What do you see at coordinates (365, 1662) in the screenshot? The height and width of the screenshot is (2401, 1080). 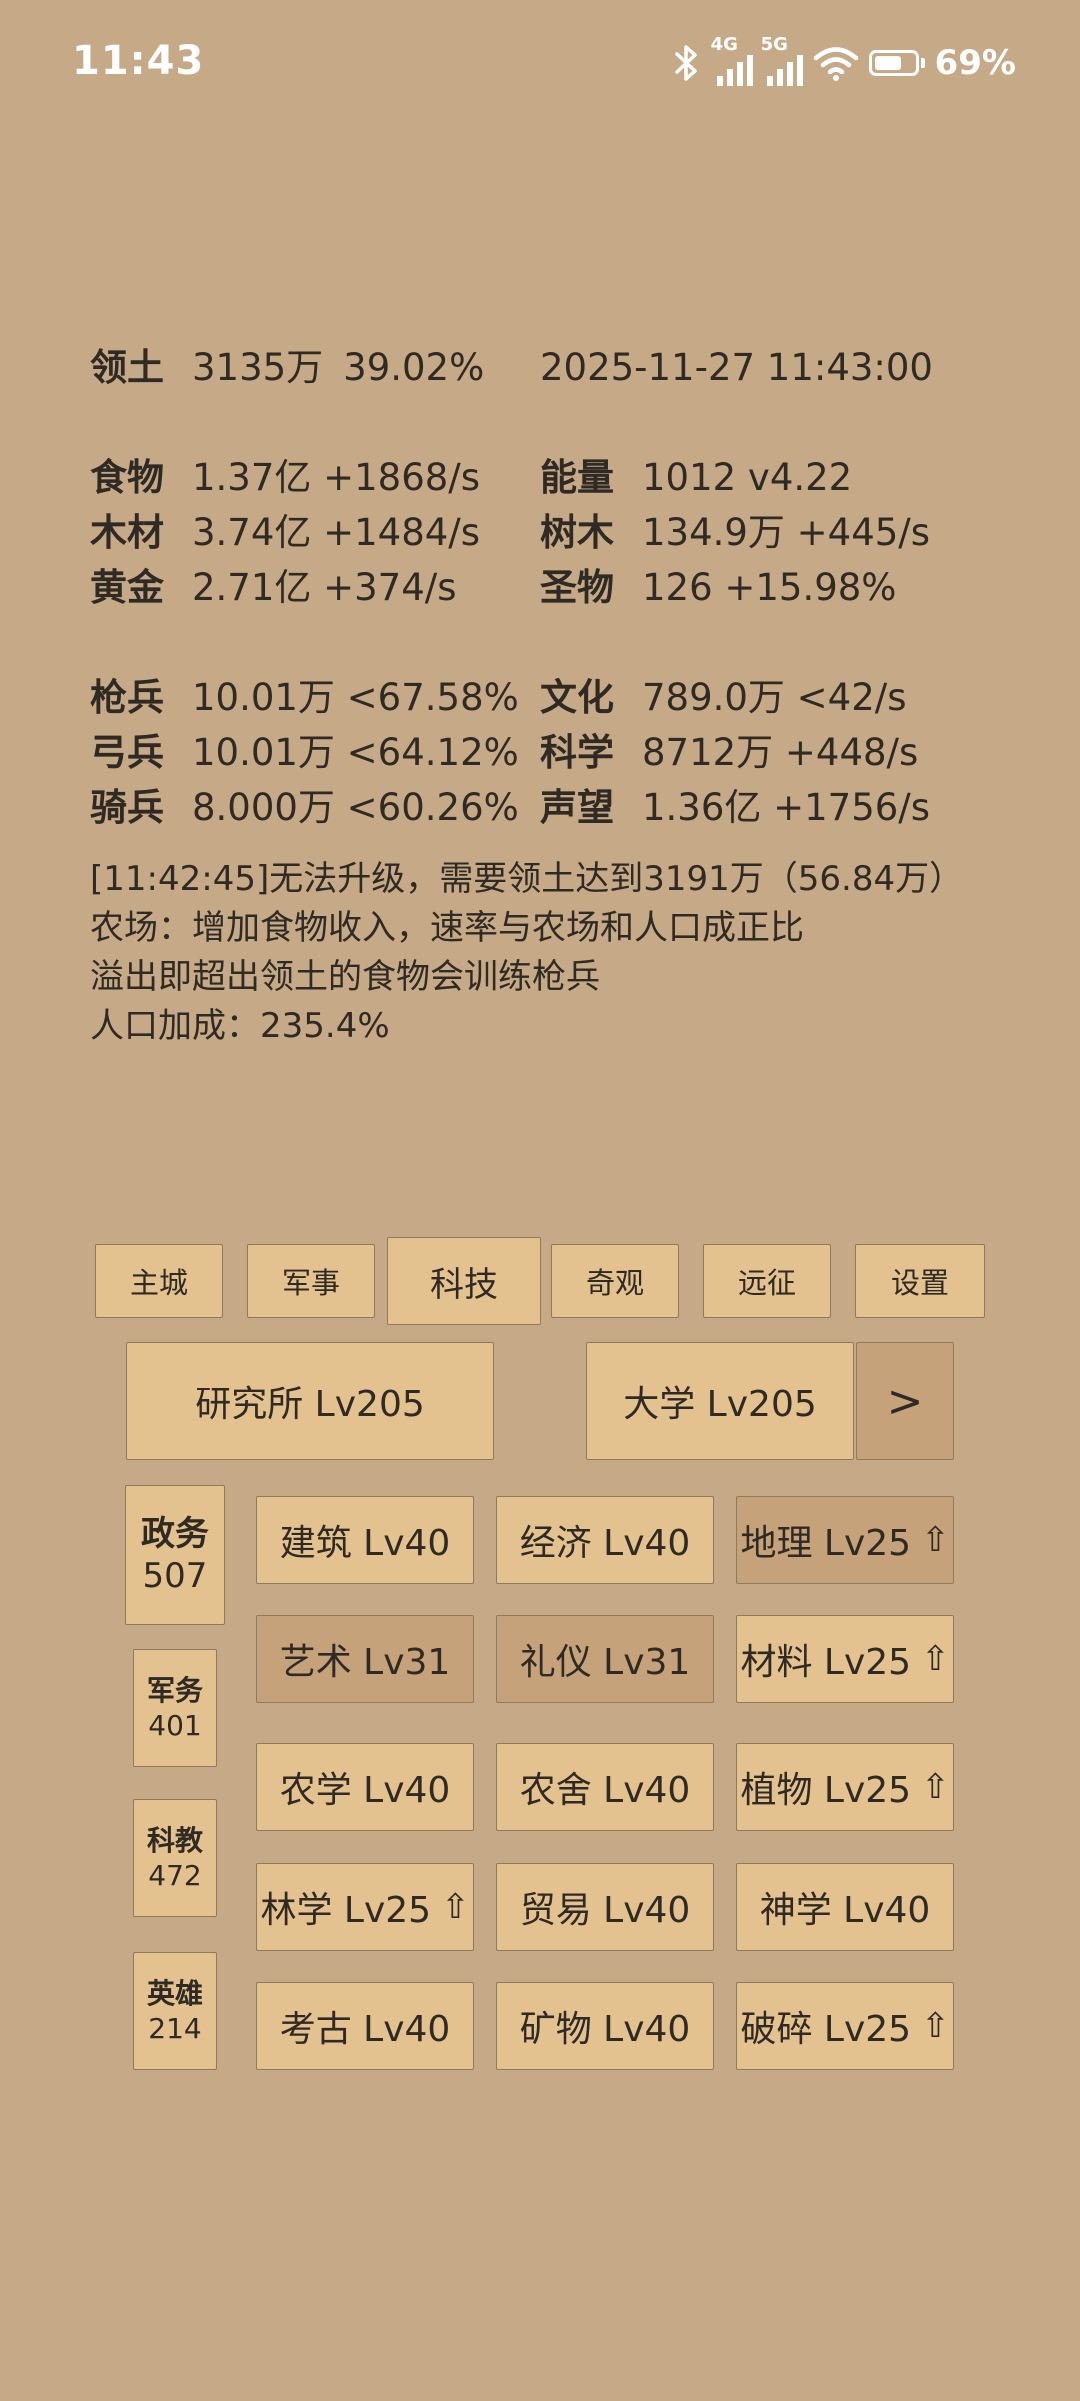 I see `tech-label: 艺术 Lv31` at bounding box center [365, 1662].